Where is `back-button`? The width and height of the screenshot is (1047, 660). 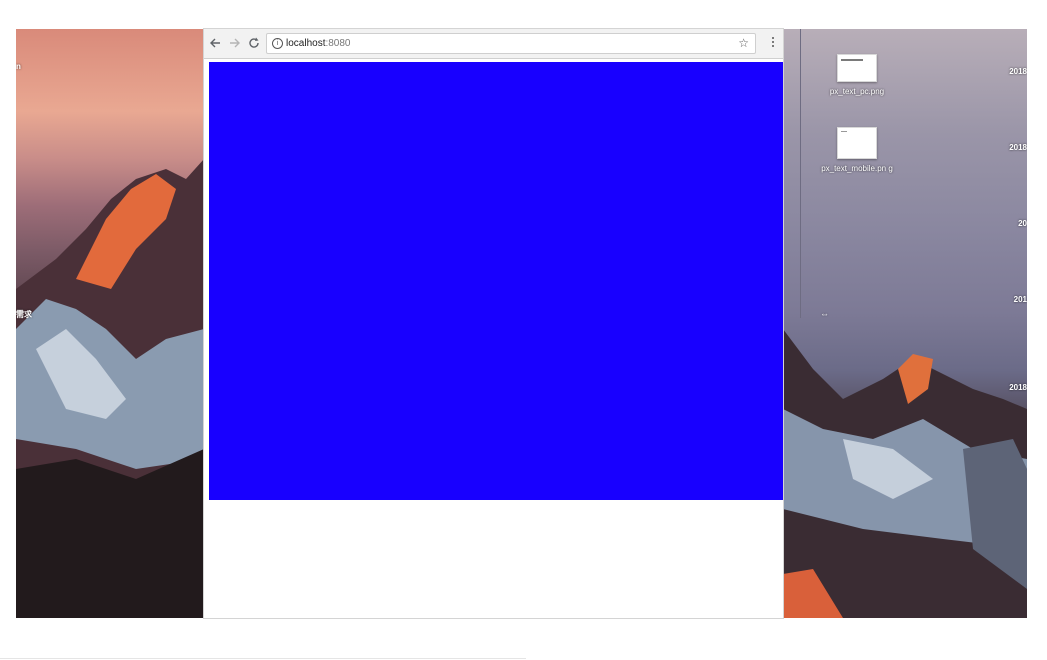 back-button is located at coordinates (216, 43).